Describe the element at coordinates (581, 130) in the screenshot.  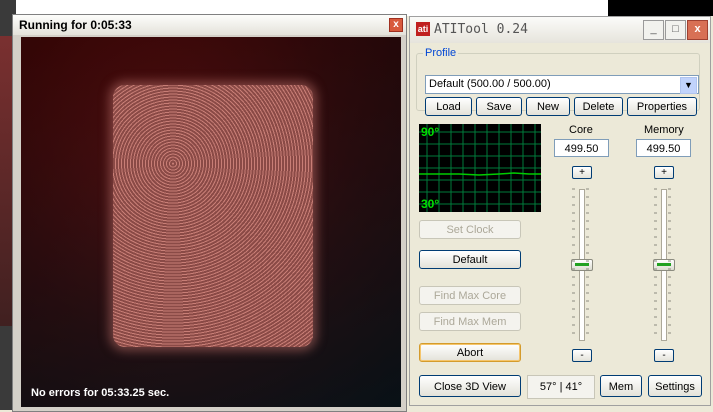
I see `core-label: Core` at that location.